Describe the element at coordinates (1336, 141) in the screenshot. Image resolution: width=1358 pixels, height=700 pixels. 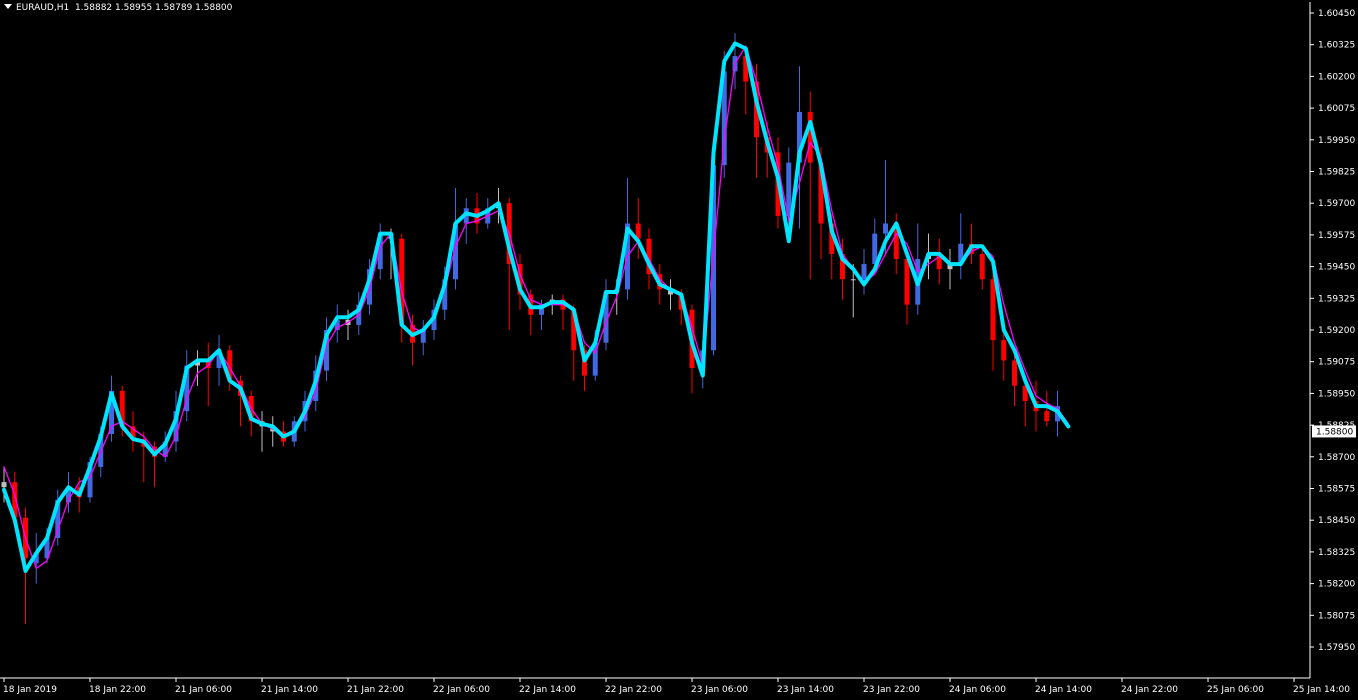
I see `y-tick-label: 1.59950` at that location.